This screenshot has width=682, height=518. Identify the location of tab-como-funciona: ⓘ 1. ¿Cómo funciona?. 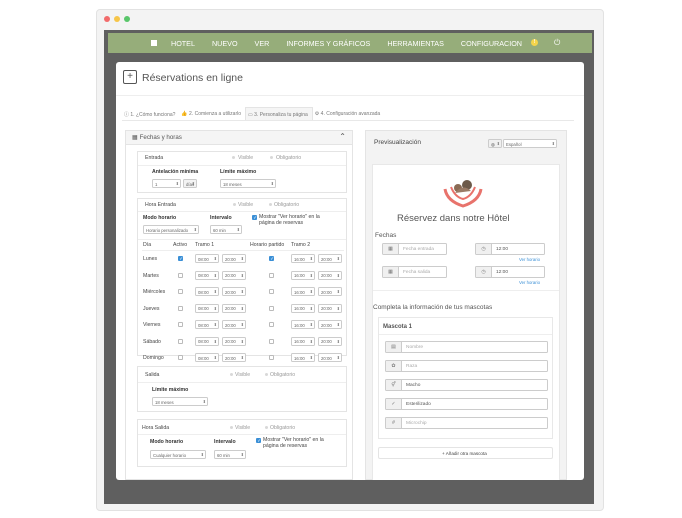
(150, 113).